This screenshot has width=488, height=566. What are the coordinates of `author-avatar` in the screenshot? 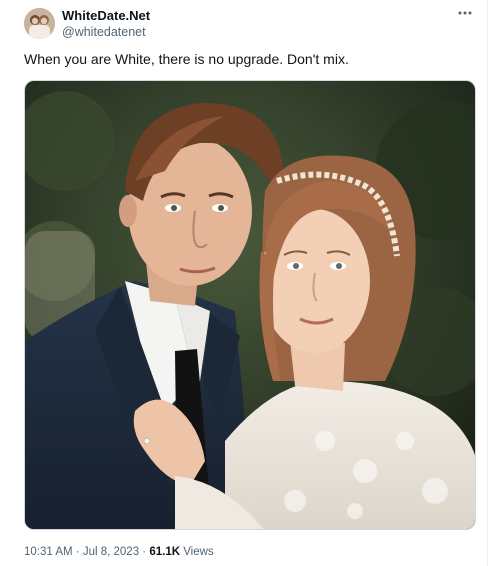 It's located at (39, 23).